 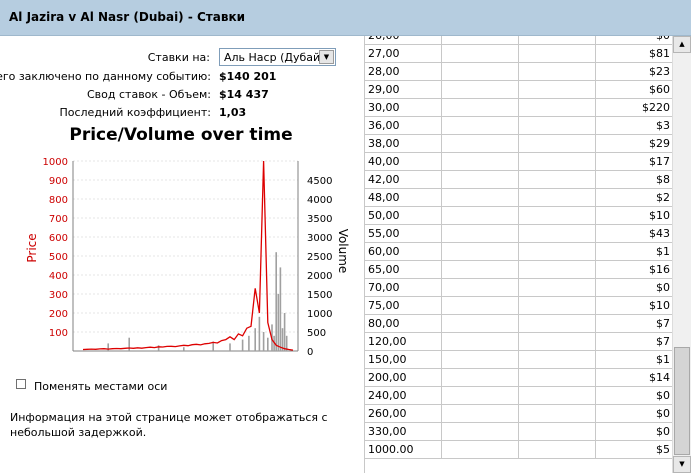 I want to click on amount-cell: $14, so click(x=634, y=378).